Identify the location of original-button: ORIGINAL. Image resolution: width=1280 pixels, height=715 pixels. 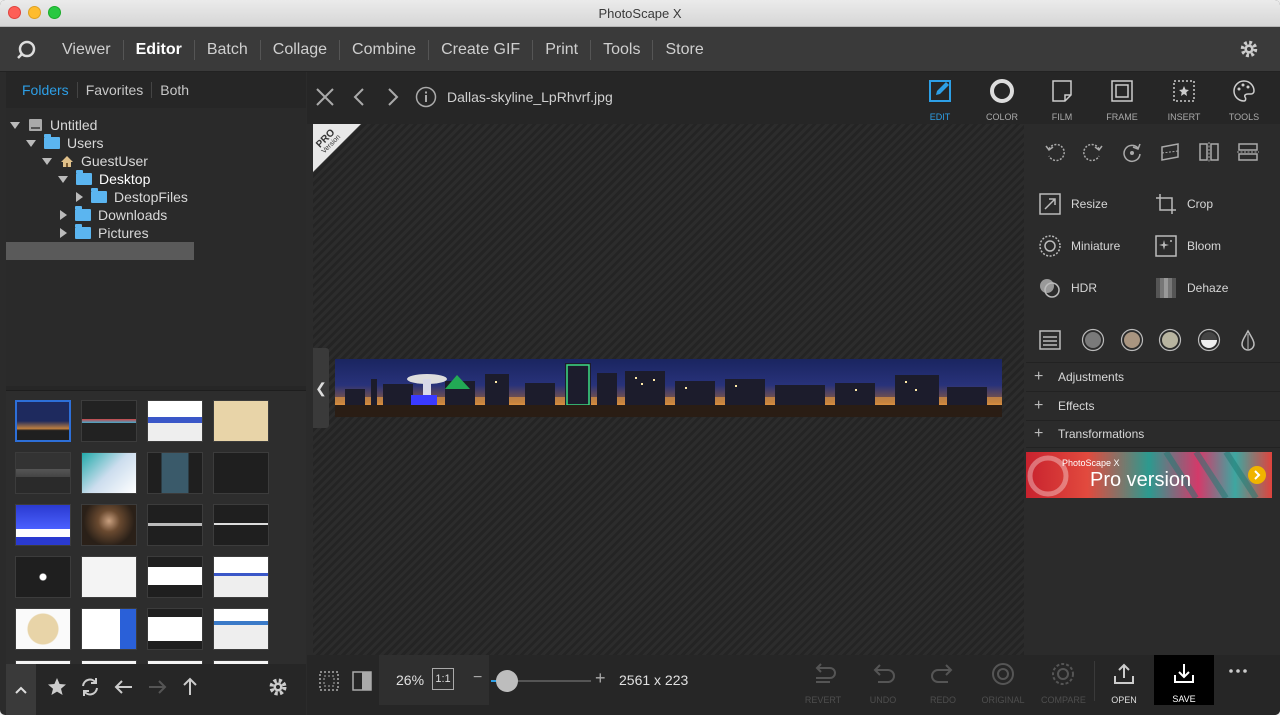
(1003, 683).